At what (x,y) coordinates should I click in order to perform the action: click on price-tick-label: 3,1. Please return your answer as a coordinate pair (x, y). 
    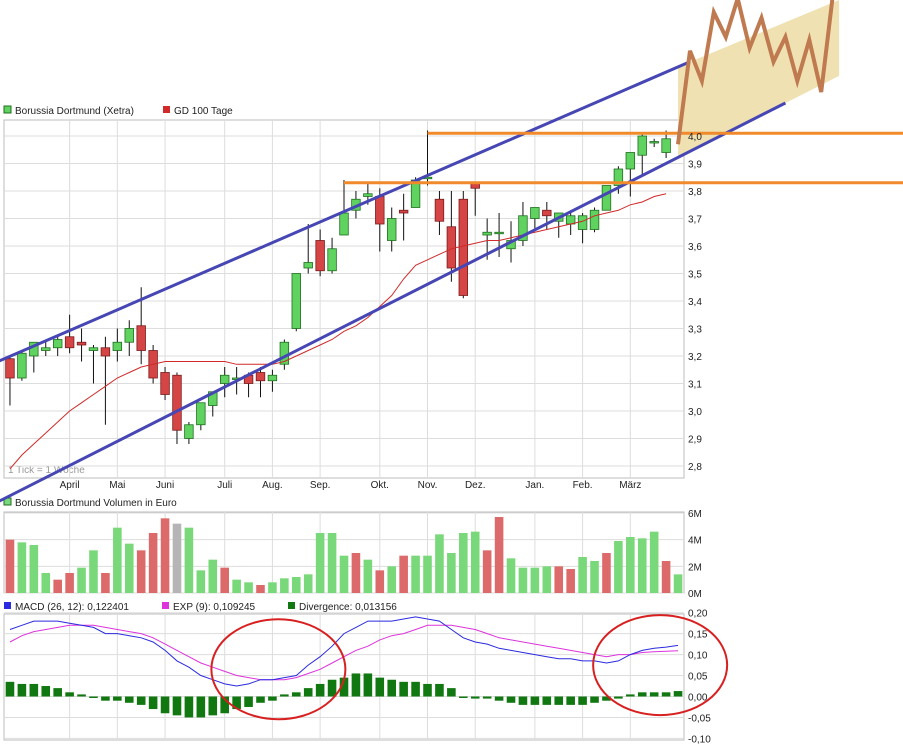
    Looking at the image, I should click on (695, 385).